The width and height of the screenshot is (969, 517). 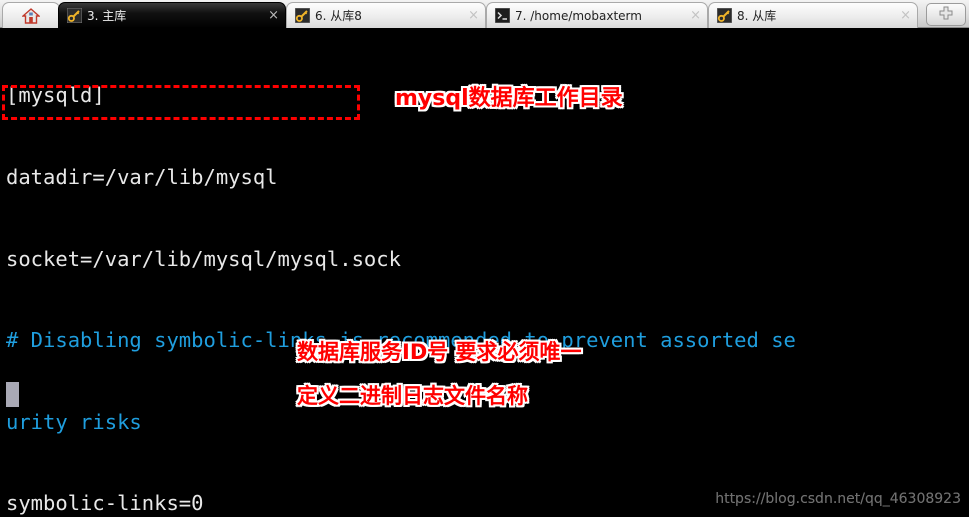 I want to click on watermark-url-secondary: https://blog.csdn.net/qq_46308923, so click(x=838, y=499).